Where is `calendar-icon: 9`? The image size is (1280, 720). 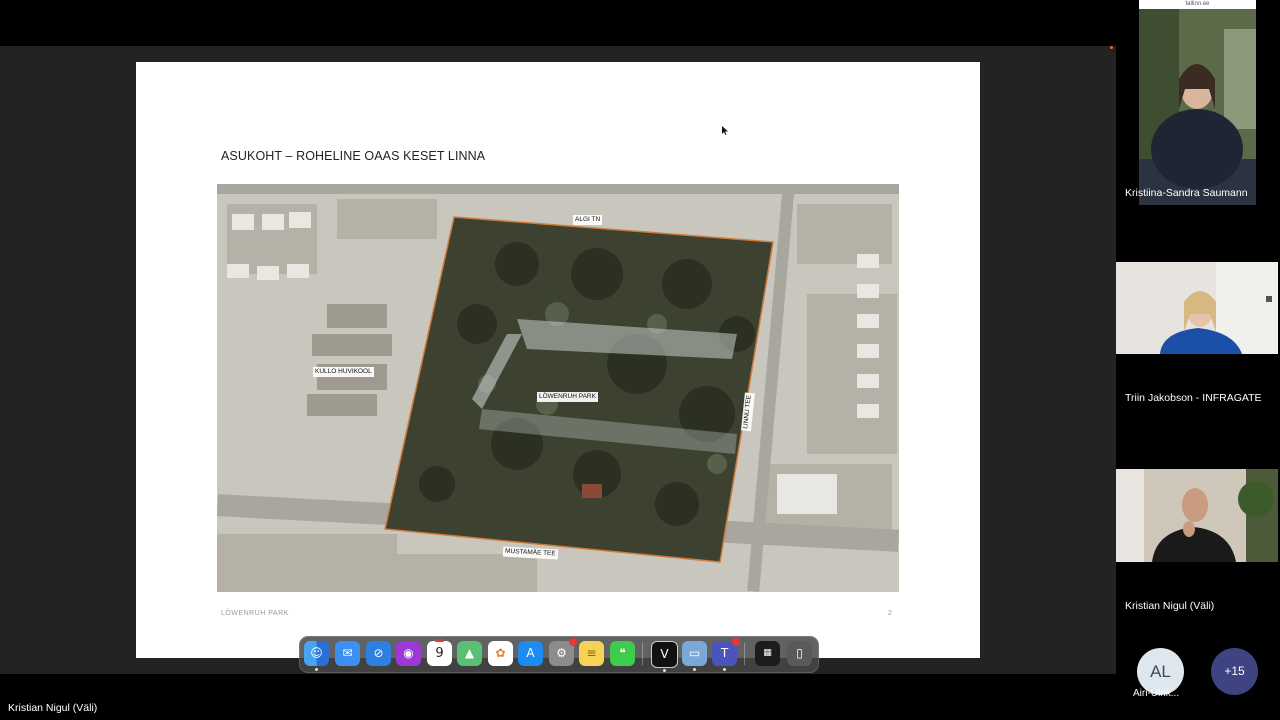
calendar-icon: 9 is located at coordinates (439, 652).